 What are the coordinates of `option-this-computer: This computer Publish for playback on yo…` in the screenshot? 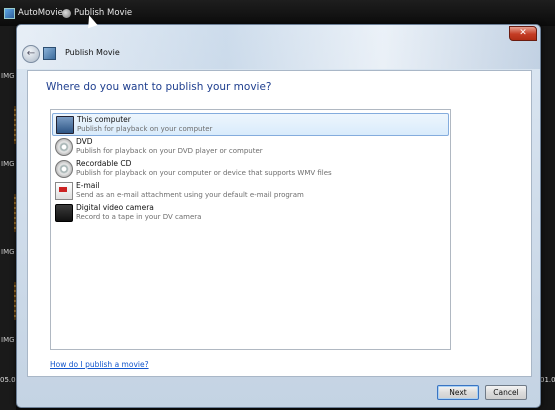 It's located at (250, 124).